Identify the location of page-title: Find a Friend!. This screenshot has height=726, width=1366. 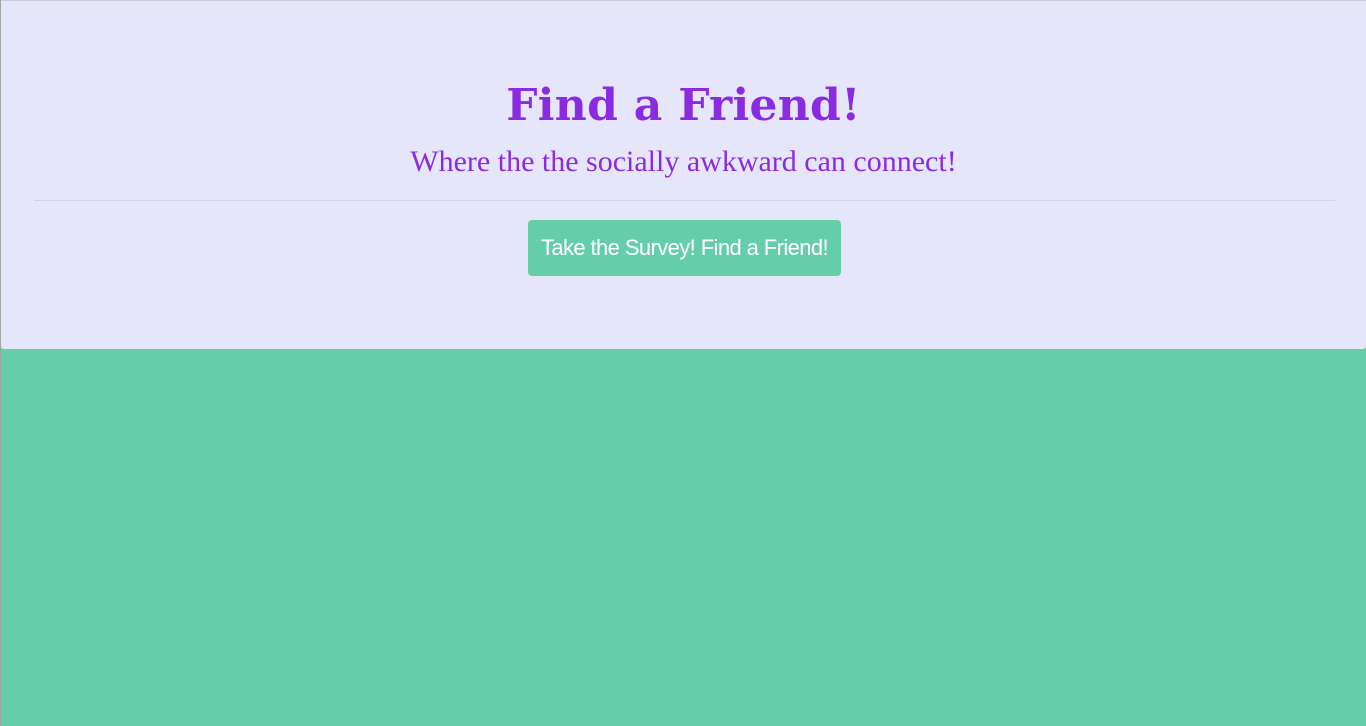
(683, 105).